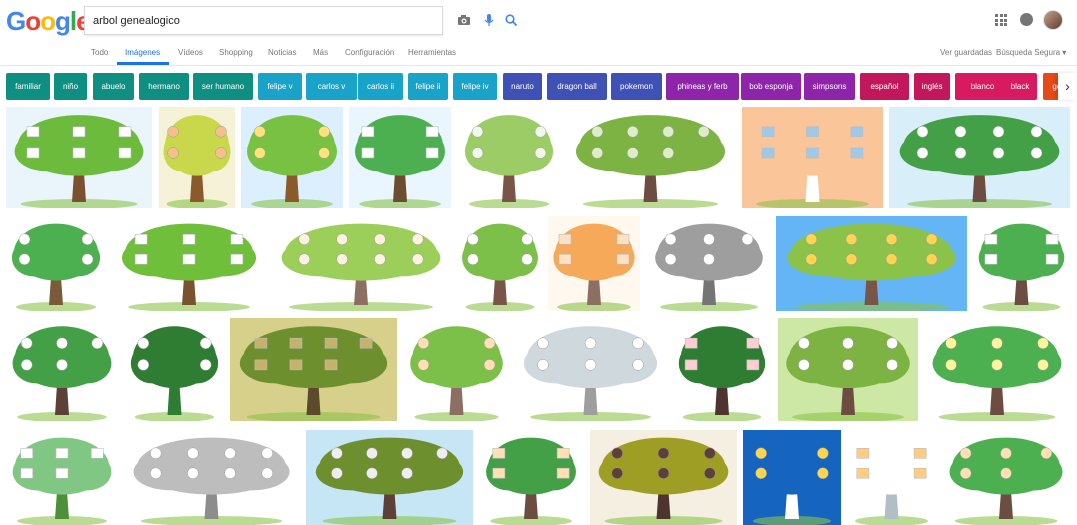  I want to click on image-result-sketch-tree-gray, so click(709, 263).